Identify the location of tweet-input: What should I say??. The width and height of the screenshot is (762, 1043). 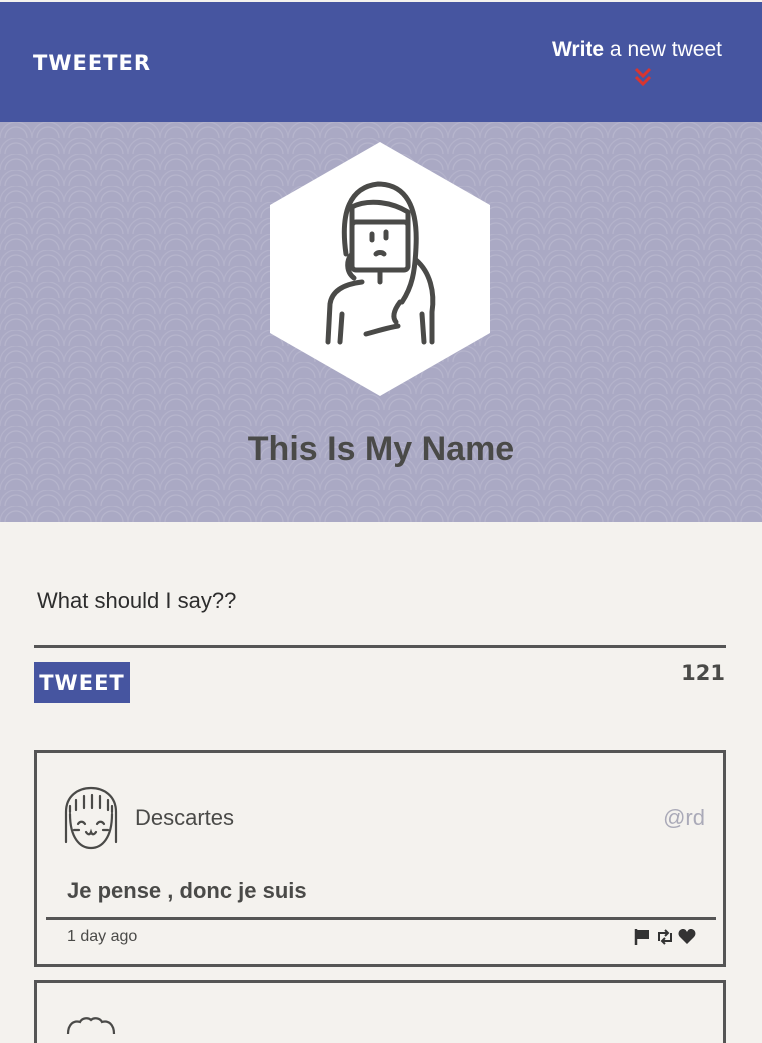
(136, 601).